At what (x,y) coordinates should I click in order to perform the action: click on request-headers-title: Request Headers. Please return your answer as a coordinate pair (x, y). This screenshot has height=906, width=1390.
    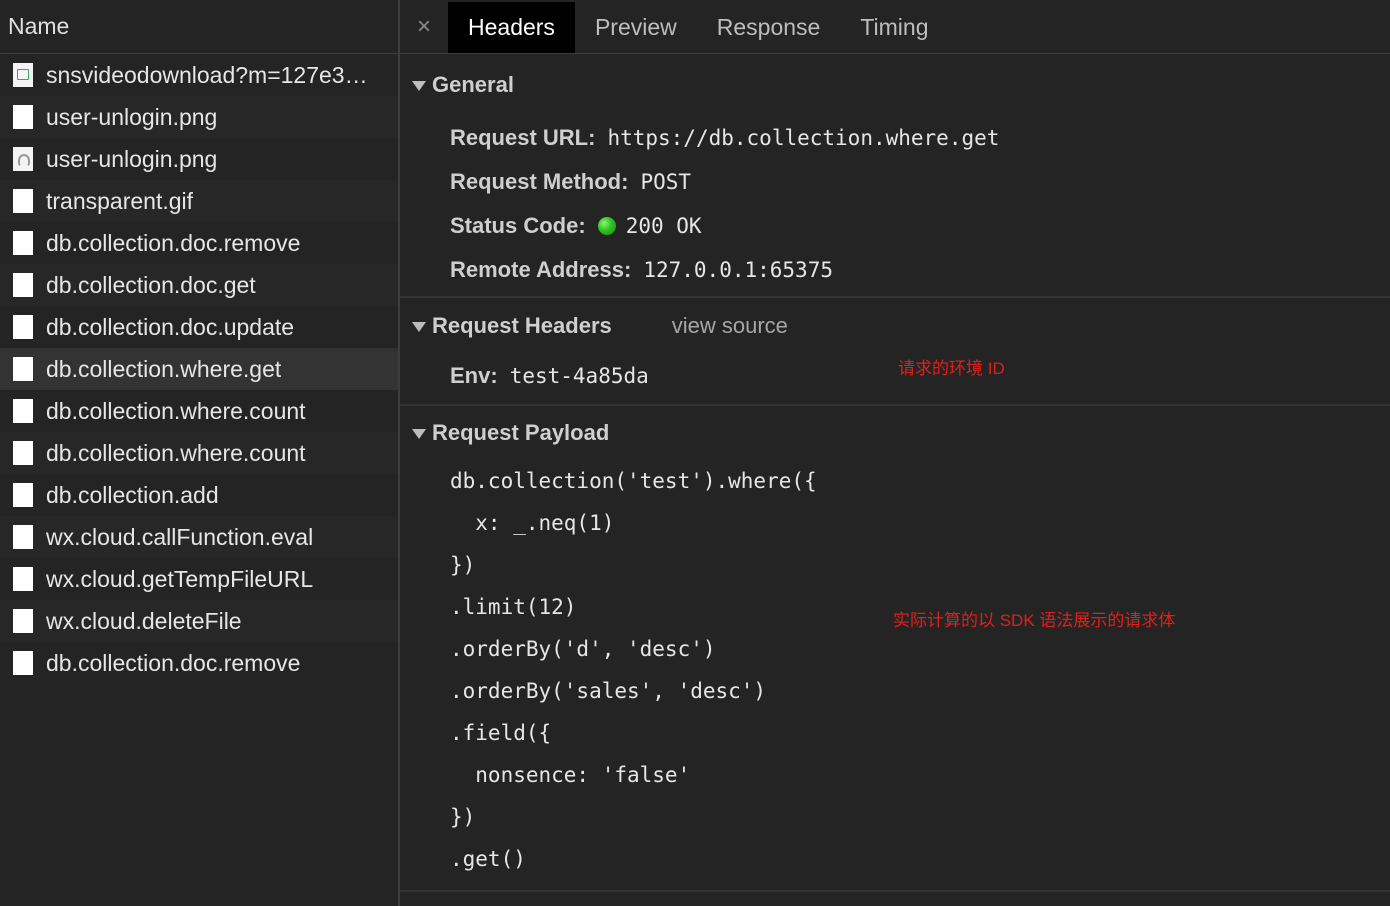
    Looking at the image, I should click on (522, 325).